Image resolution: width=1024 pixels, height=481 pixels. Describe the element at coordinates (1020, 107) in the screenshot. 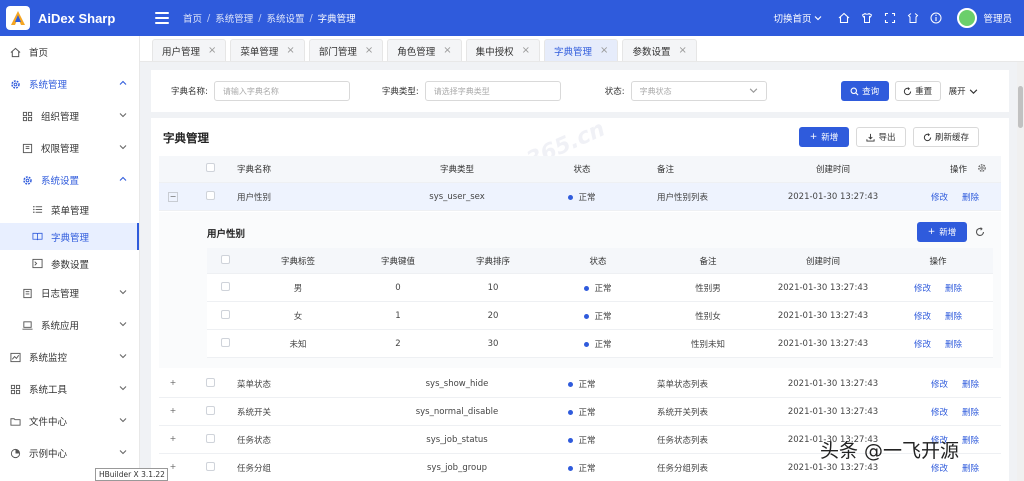

I see `scrollbar-thumb` at that location.